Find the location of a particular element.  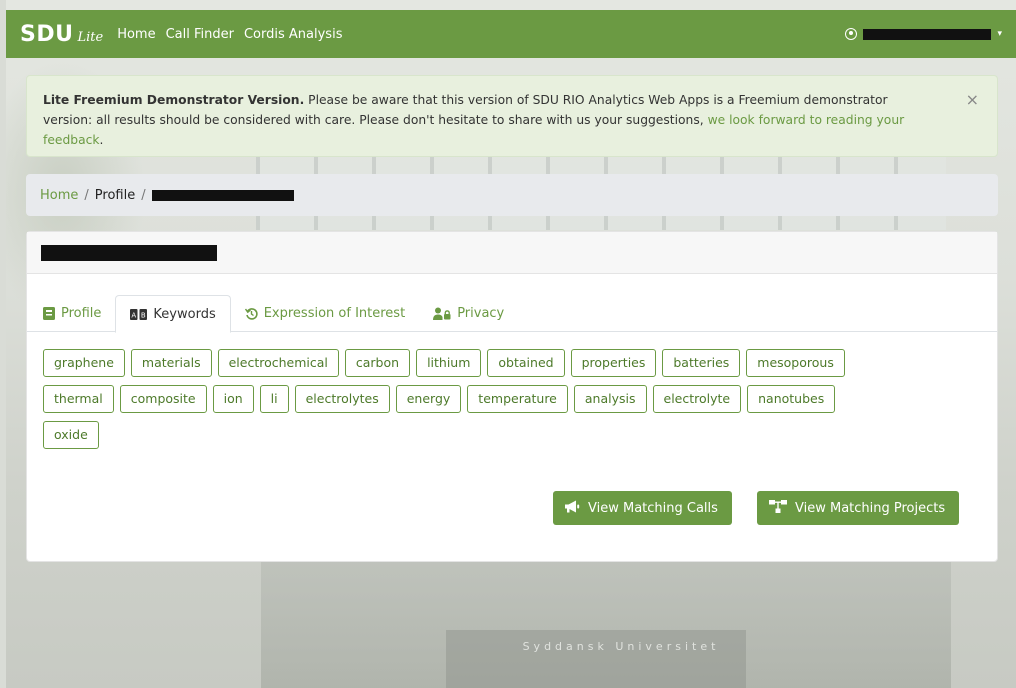

tab-profile: Profile is located at coordinates (72, 313).